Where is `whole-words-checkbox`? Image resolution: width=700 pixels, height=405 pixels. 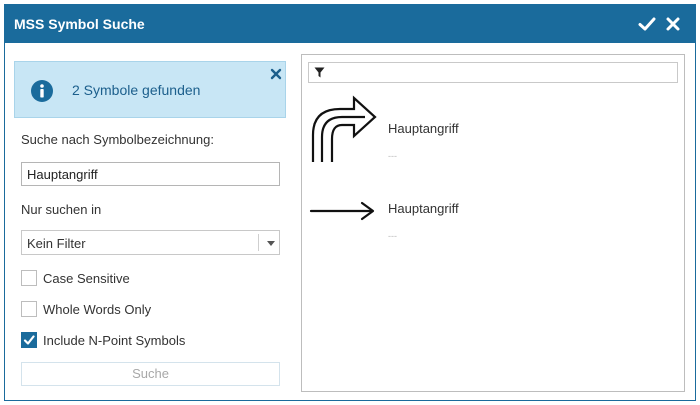 whole-words-checkbox is located at coordinates (29, 309).